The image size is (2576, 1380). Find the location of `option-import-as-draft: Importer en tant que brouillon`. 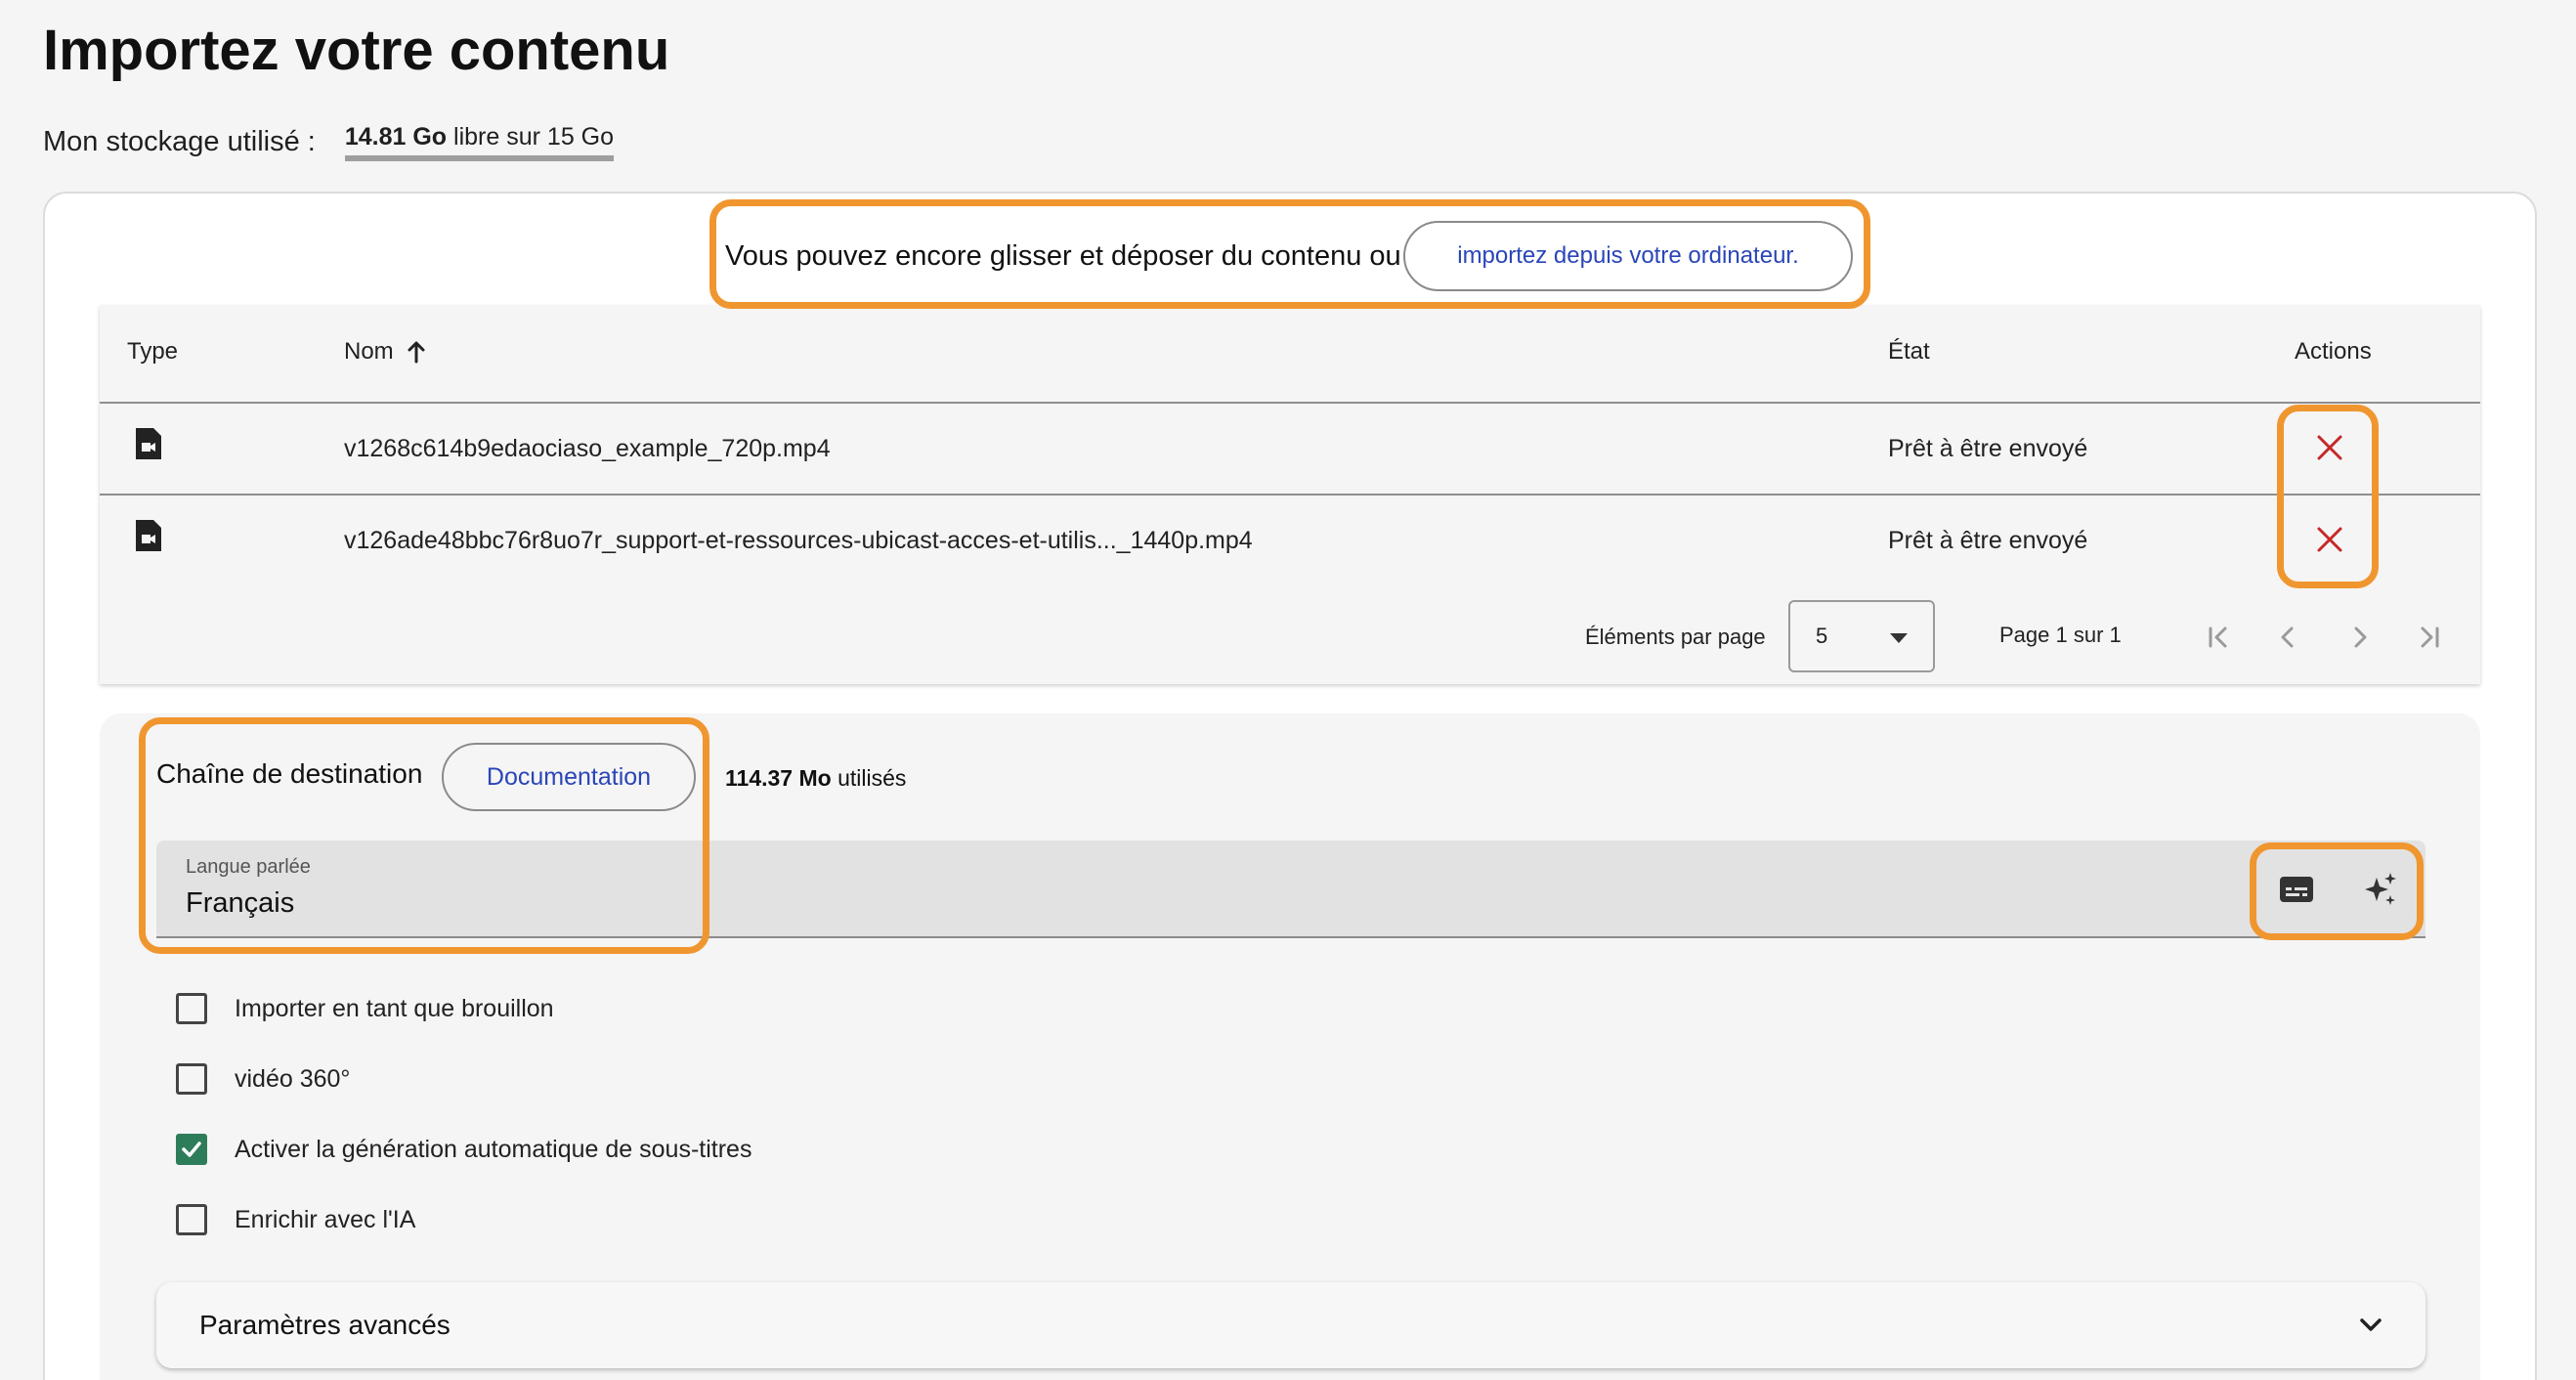

option-import-as-draft: Importer en tant que brouillon is located at coordinates (365, 1009).